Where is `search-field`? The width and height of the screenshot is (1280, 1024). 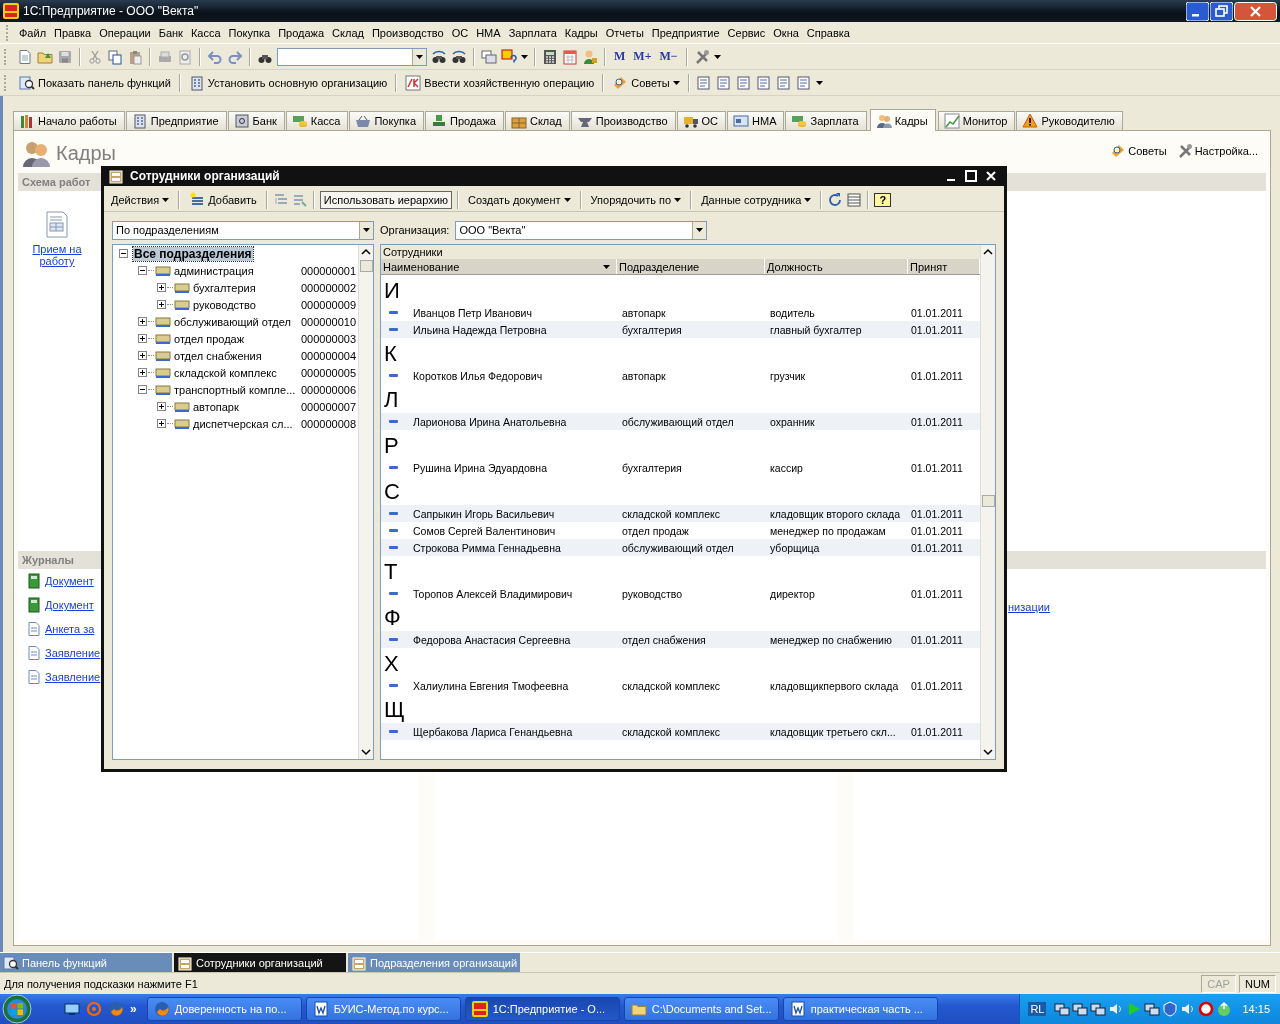 search-field is located at coordinates (352, 56).